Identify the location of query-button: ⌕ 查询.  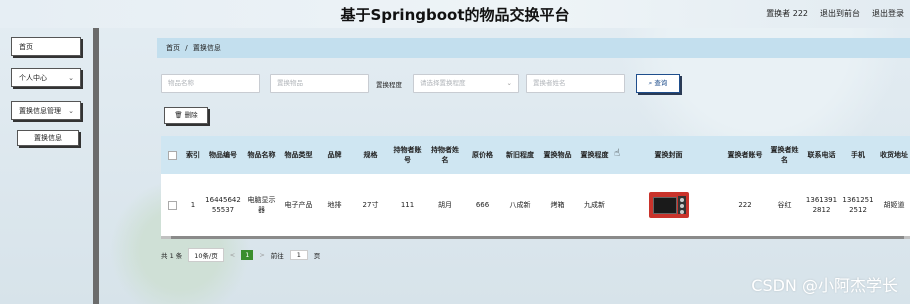
(658, 83).